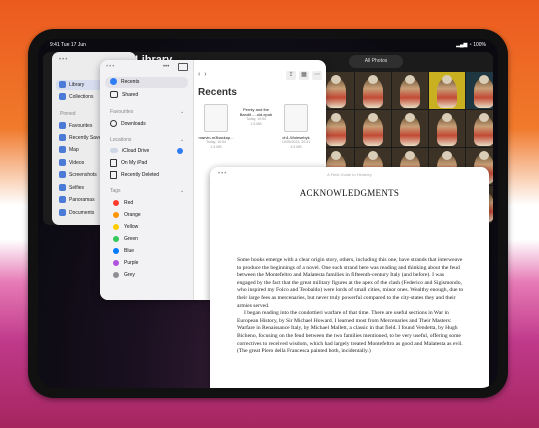 Image resolution: width=539 pixels, height=428 pixels. I want to click on status-time: 9:41 Tue 17 Jun, so click(68, 45).